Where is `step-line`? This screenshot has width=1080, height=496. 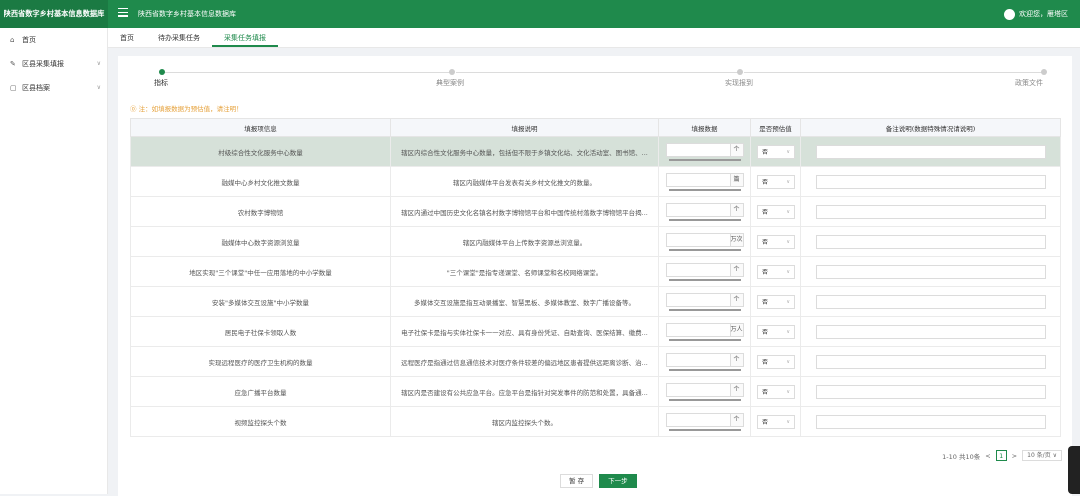 step-line is located at coordinates (306, 72).